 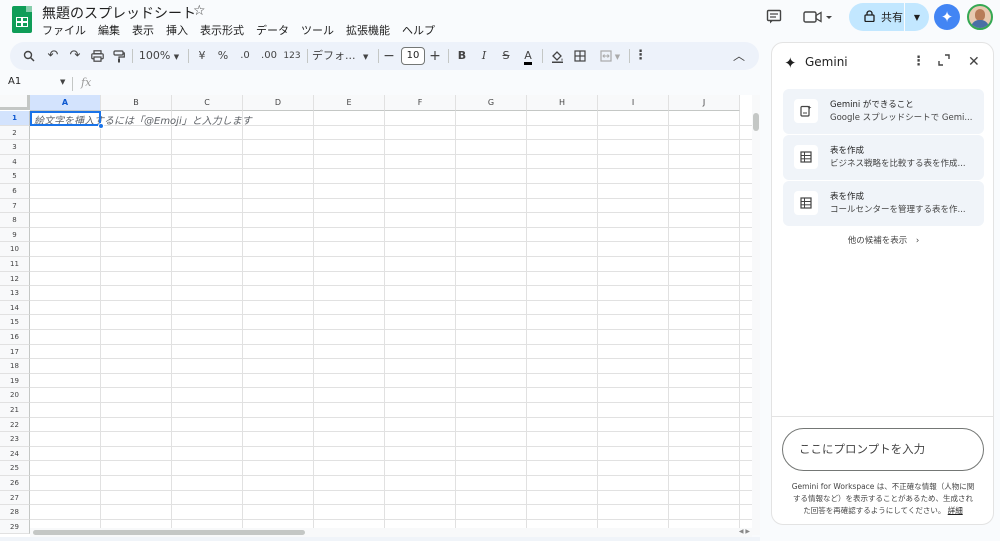 What do you see at coordinates (342, 56) in the screenshot?
I see `font-family-select: デフォ... ▼` at bounding box center [342, 56].